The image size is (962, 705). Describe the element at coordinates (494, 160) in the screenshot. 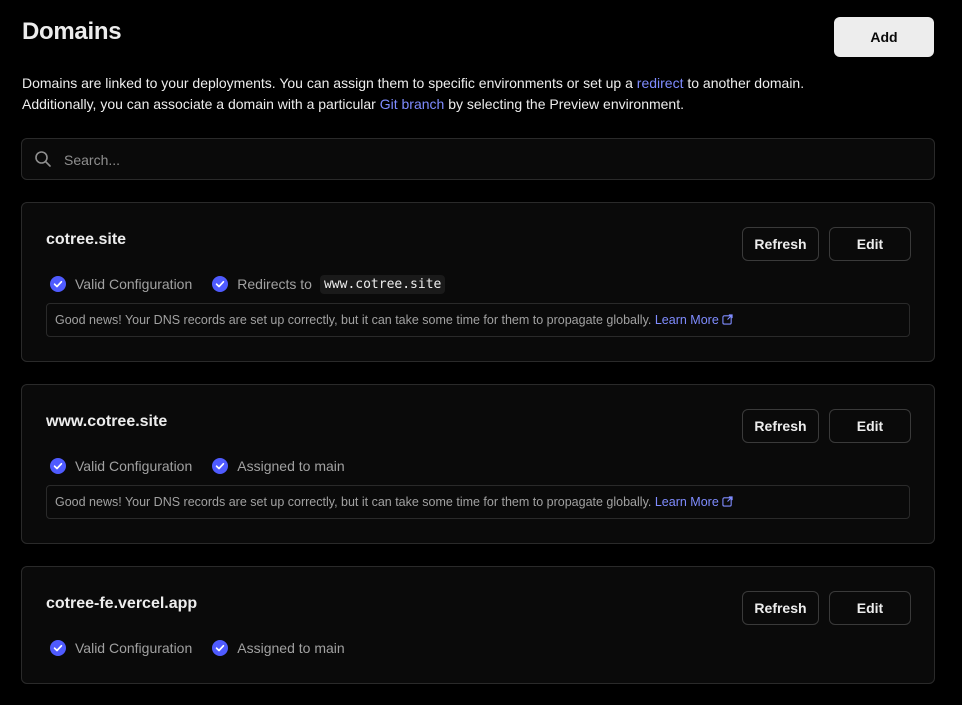

I see `search-input` at that location.